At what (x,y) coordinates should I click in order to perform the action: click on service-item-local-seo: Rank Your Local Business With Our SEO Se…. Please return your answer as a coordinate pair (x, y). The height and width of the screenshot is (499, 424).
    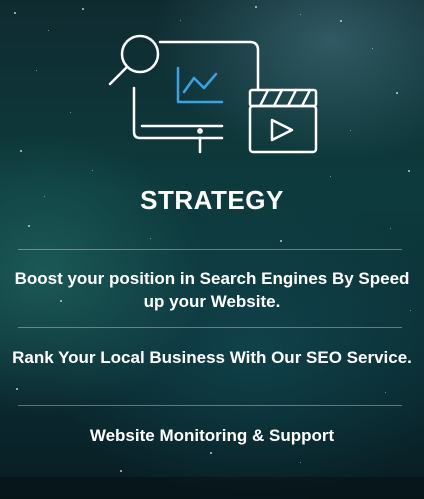
    Looking at the image, I should click on (212, 357).